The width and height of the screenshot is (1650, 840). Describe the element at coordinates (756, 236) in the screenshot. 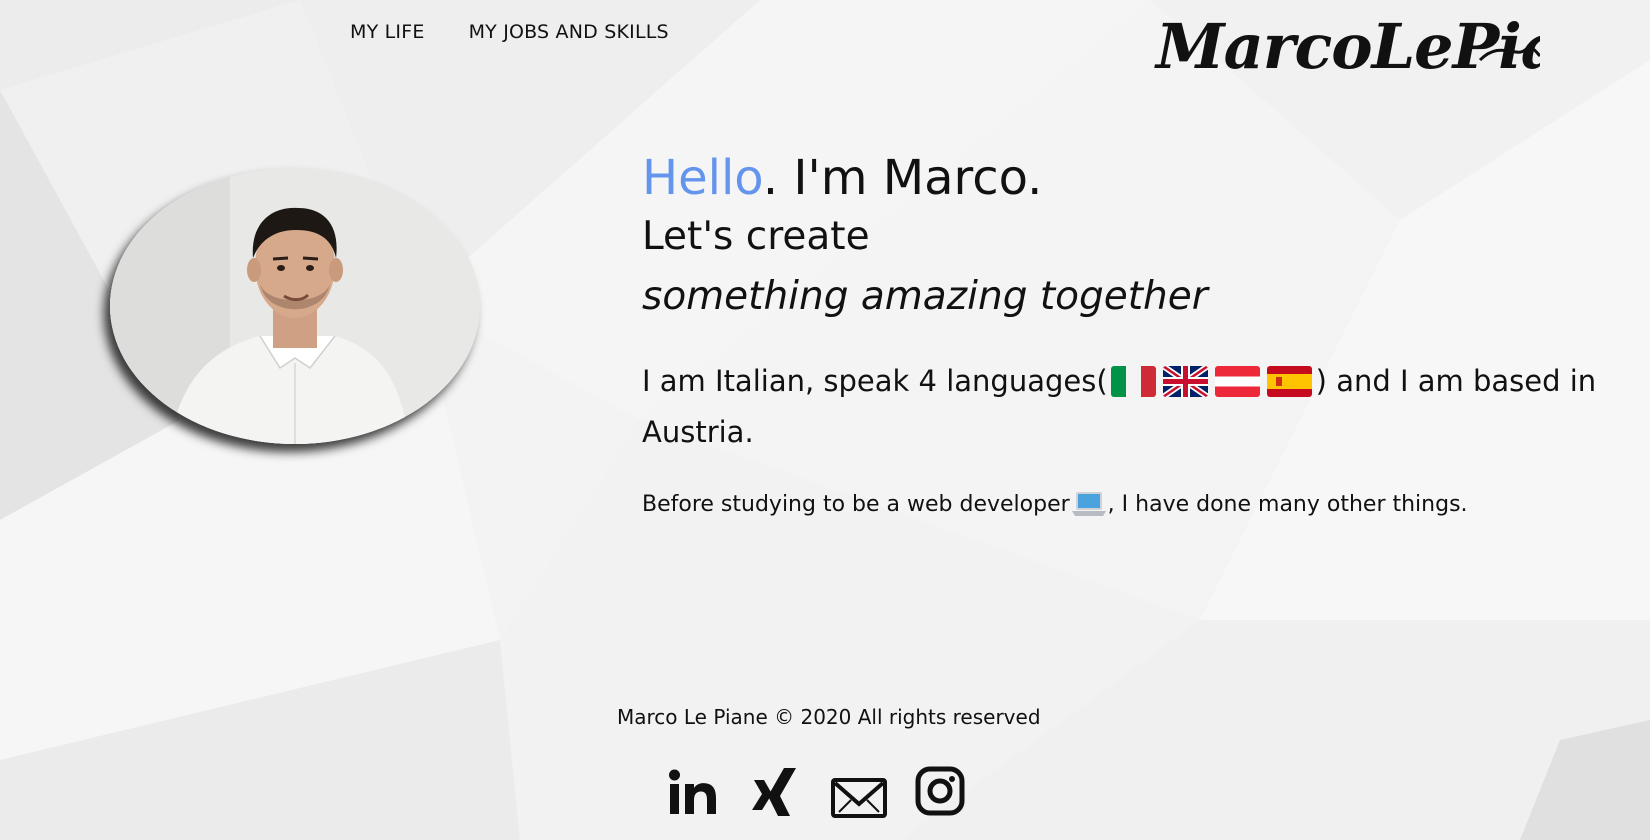

I see `hero-line-create: Let's create` at that location.